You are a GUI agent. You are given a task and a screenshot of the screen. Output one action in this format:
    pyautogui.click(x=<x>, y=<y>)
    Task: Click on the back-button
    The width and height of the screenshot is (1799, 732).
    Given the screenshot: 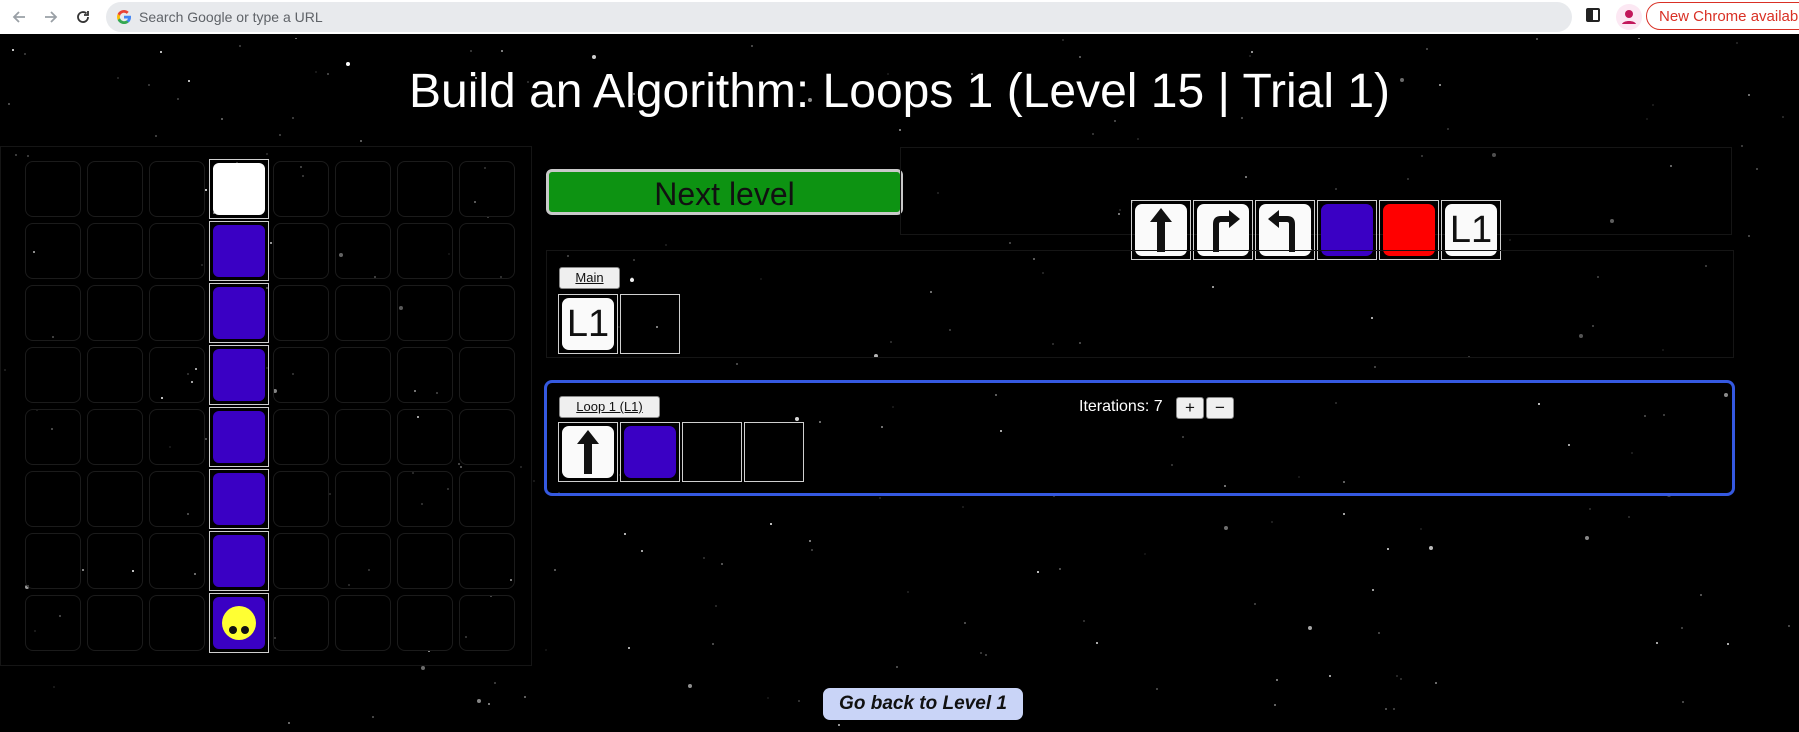 What is the action you would take?
    pyautogui.click(x=19, y=17)
    